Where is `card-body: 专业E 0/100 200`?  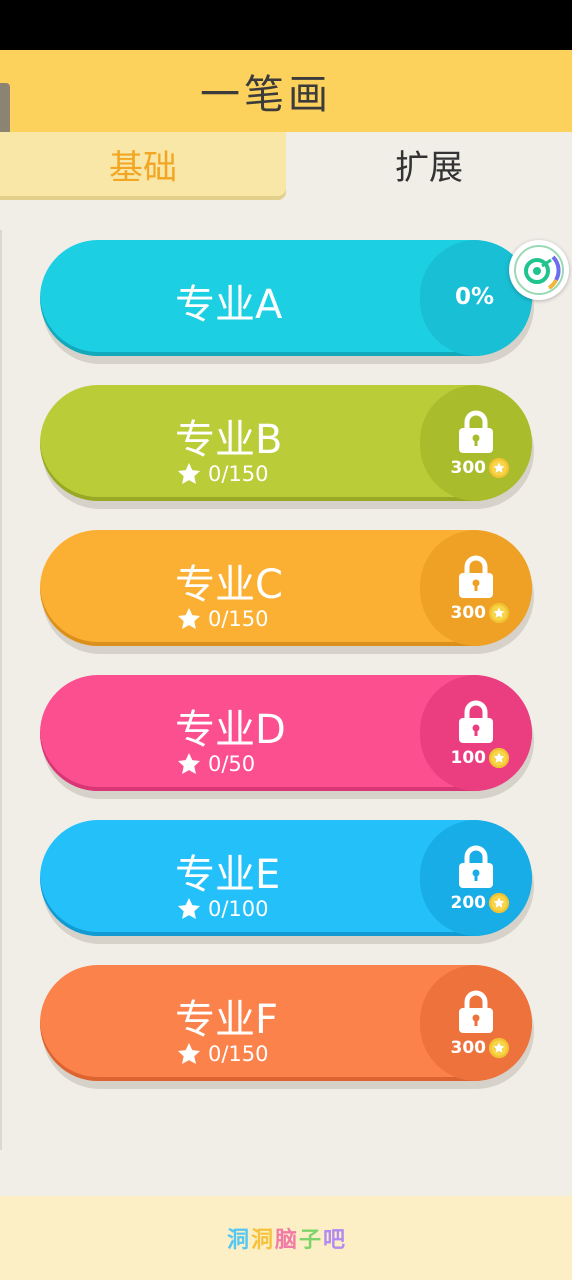 card-body: 专业E 0/100 200 is located at coordinates (286, 878).